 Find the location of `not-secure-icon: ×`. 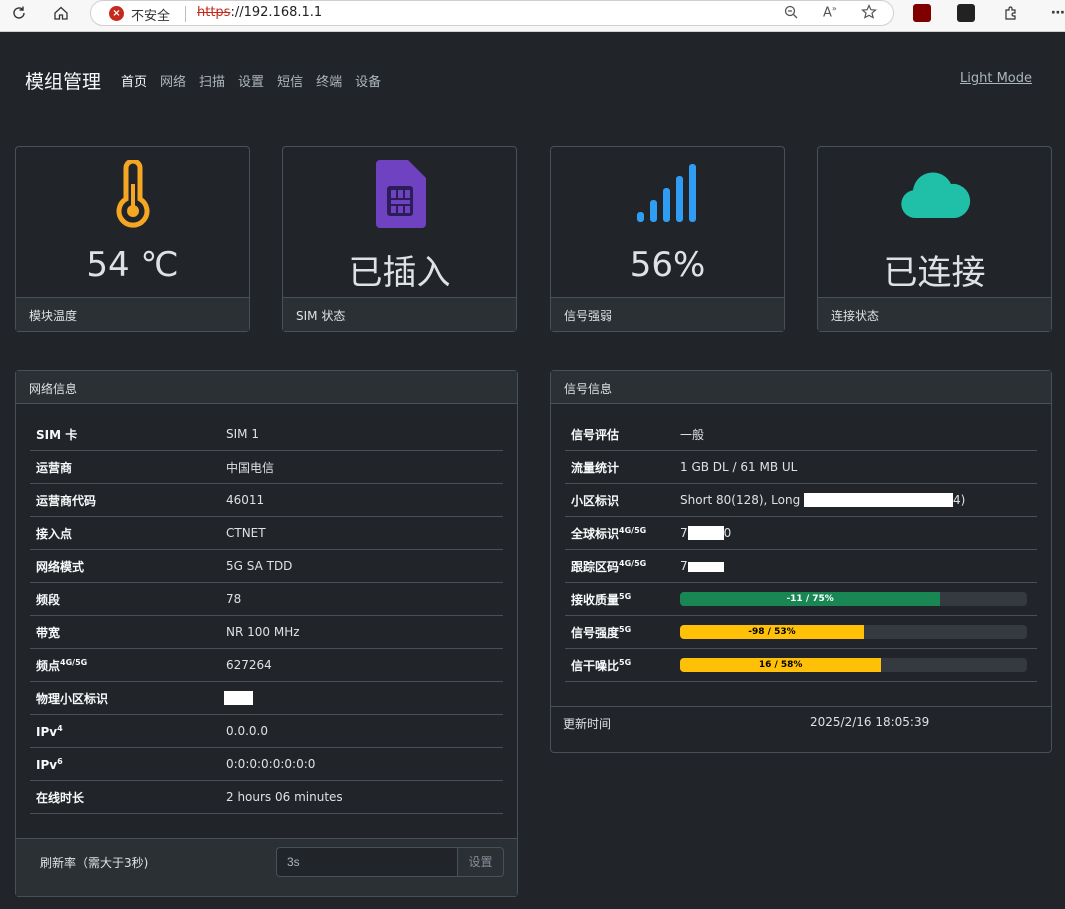

not-secure-icon: × is located at coordinates (116, 13).